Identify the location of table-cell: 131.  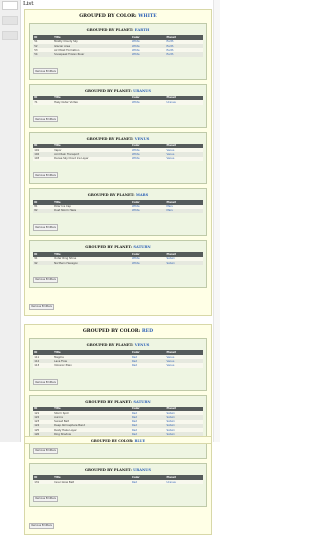
(43, 482).